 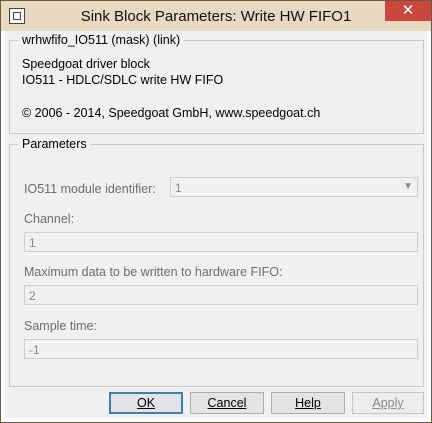 I want to click on description-line-1: Speedgoat driver block, so click(x=86, y=64).